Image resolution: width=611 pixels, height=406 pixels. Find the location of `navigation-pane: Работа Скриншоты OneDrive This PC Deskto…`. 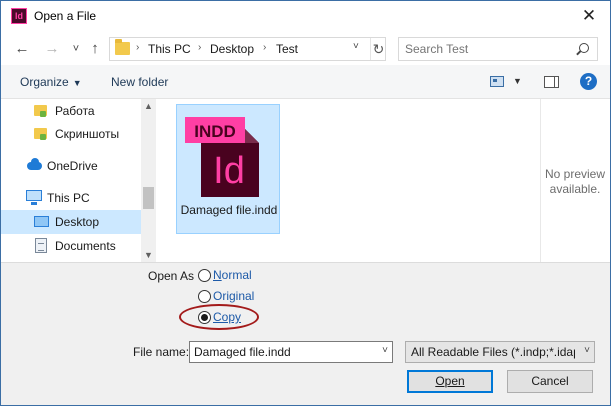

navigation-pane: Работа Скриншоты OneDrive This PC Deskto… is located at coordinates (78, 180).